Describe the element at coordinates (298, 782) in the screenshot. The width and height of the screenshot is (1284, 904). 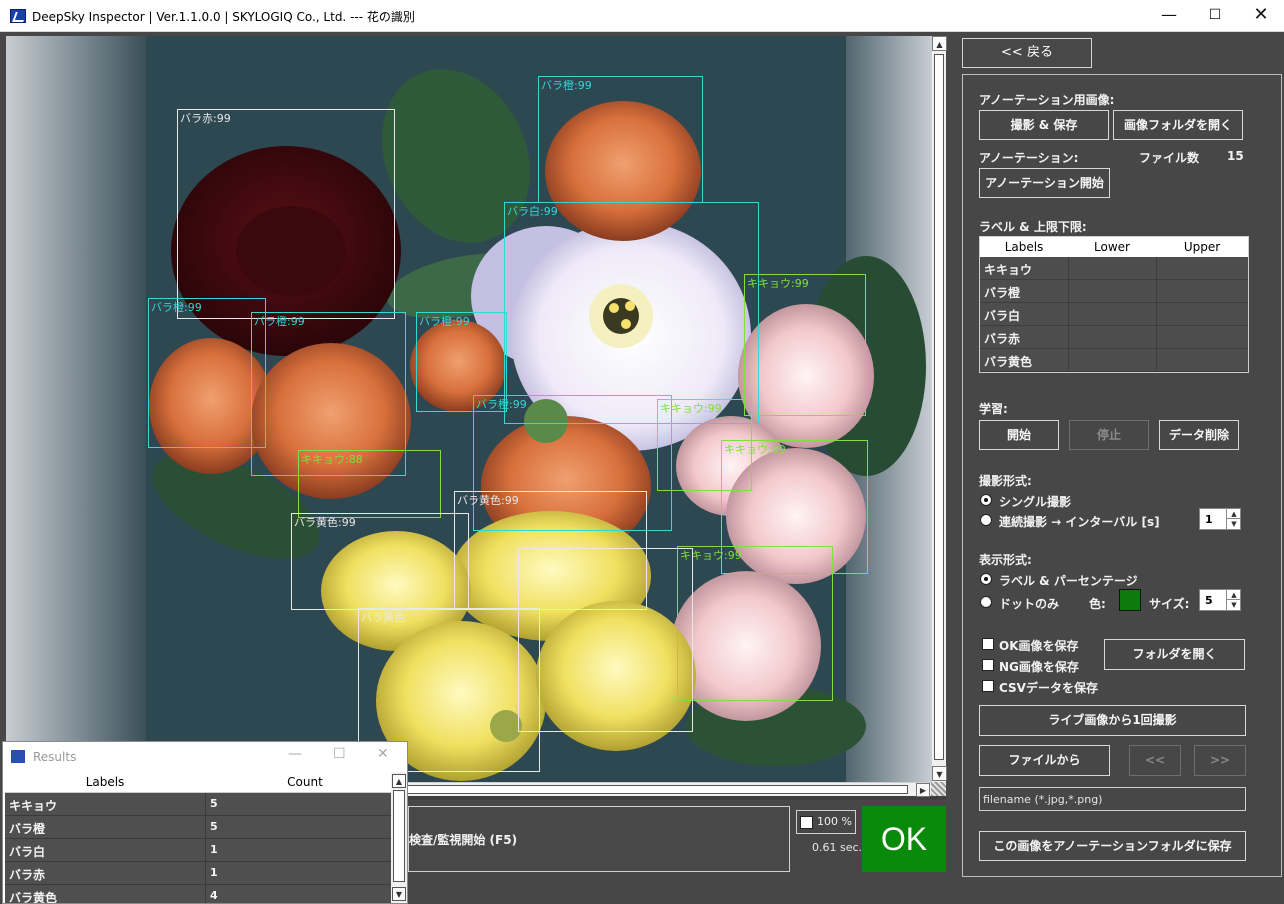
I see `column-header-count: Count` at that location.